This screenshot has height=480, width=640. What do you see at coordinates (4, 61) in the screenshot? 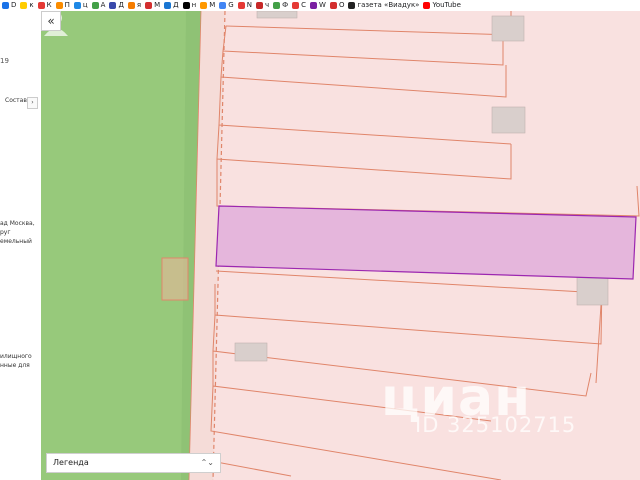
I see `cadastral-number-fragment: 19` at bounding box center [4, 61].